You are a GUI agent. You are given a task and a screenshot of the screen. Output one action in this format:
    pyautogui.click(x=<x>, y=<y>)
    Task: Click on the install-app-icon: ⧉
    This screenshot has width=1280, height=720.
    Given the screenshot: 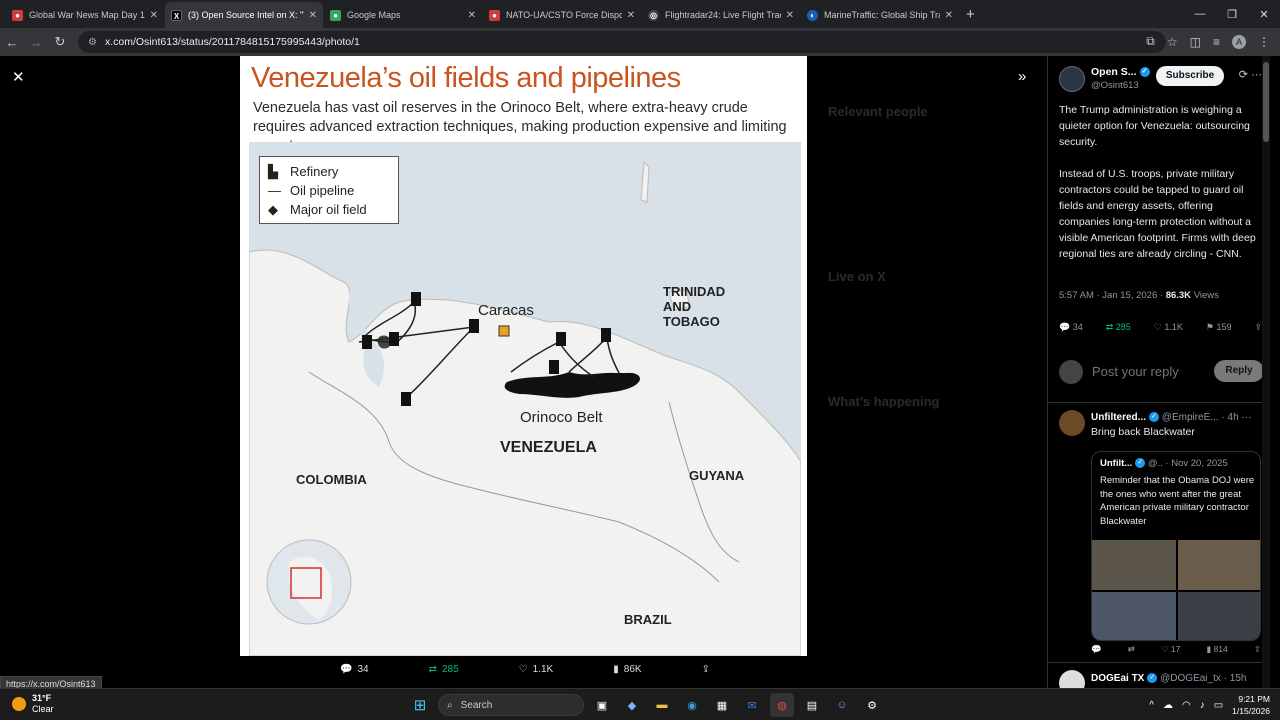 What is the action you would take?
    pyautogui.click(x=1150, y=41)
    